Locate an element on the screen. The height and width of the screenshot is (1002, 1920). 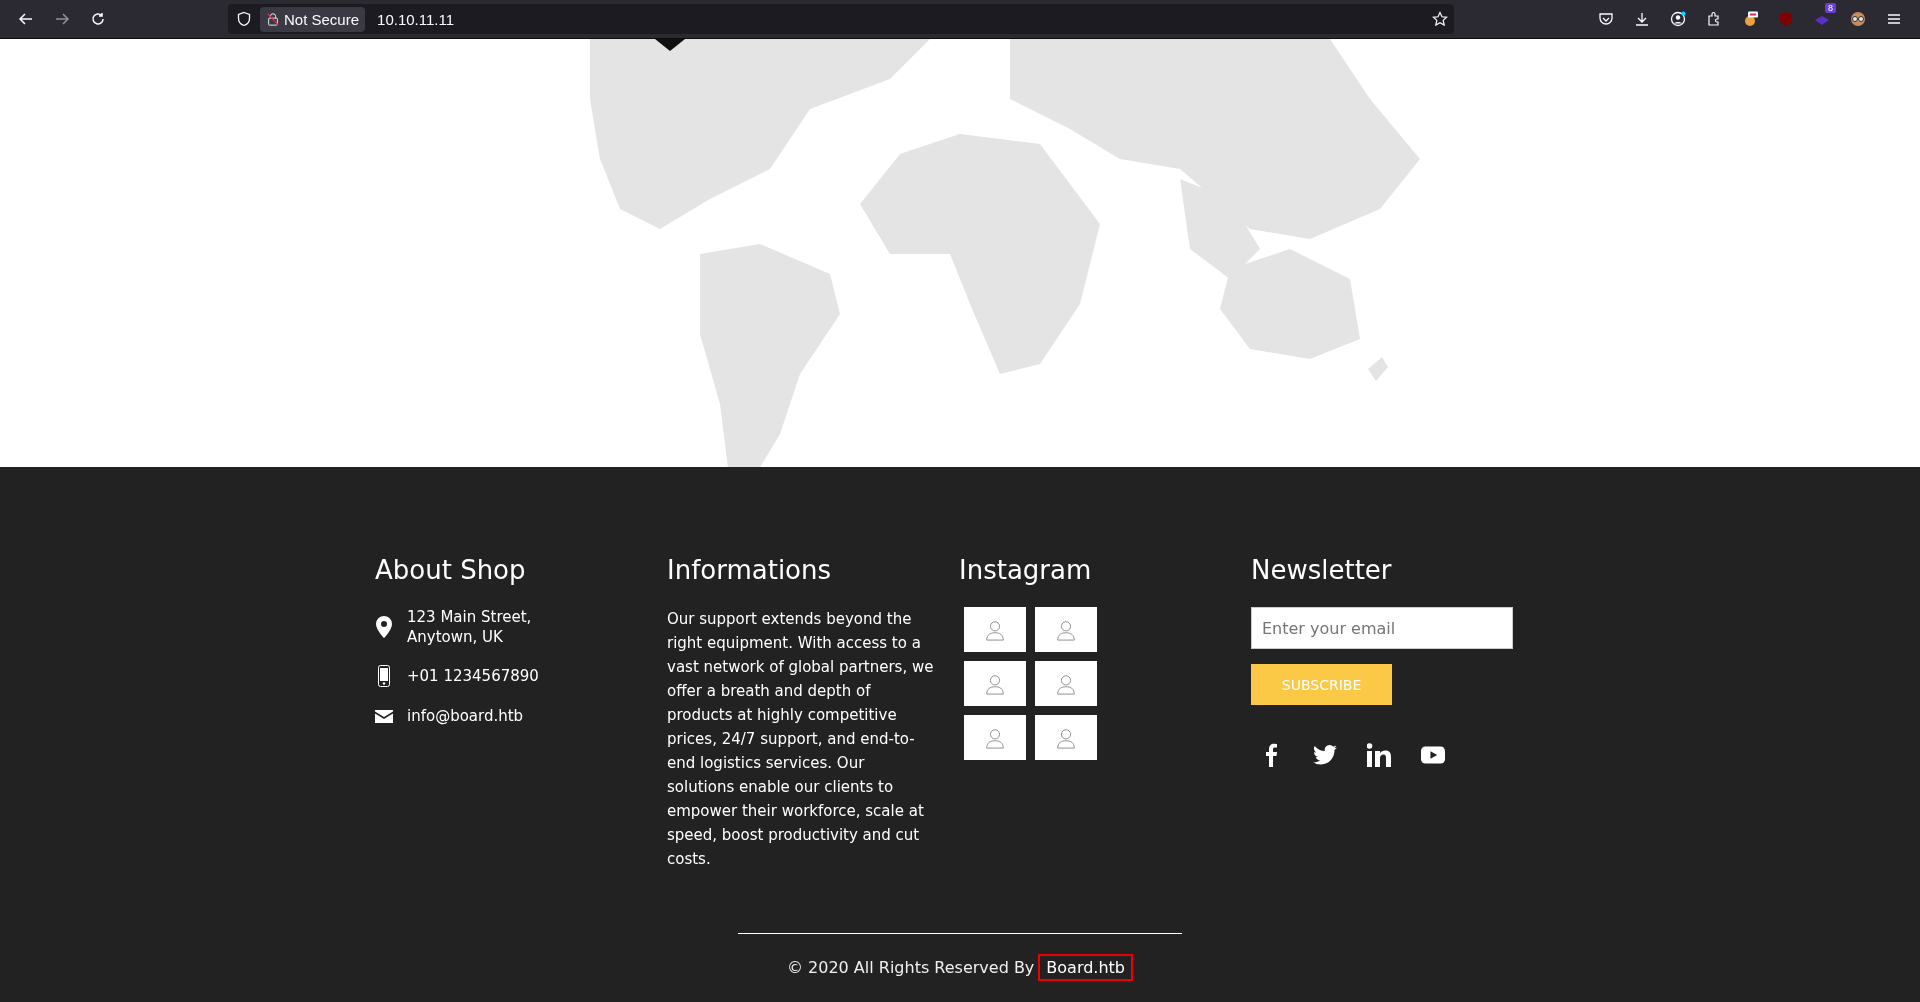
youtube-icon is located at coordinates (1433, 755).